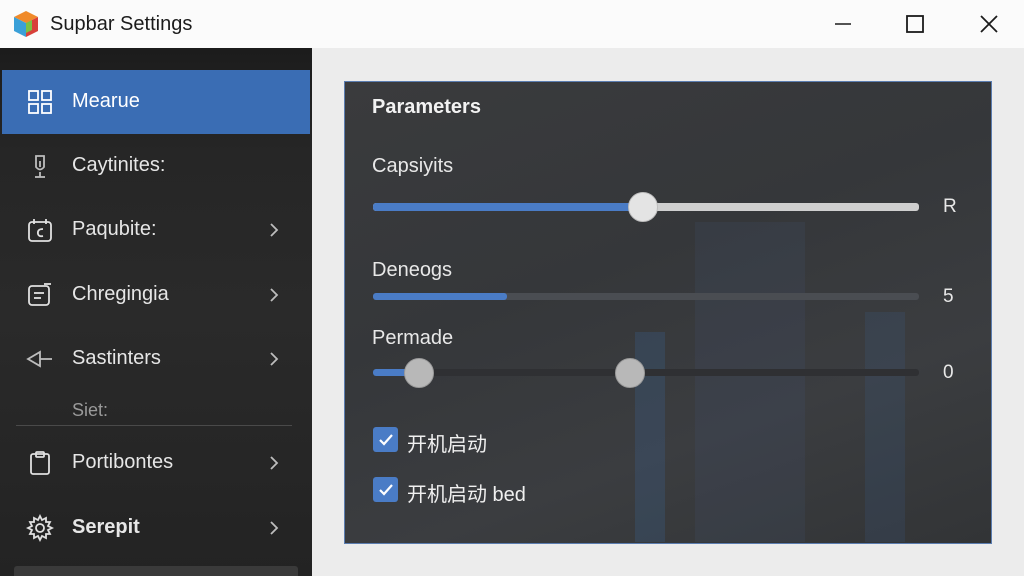 The width and height of the screenshot is (1024, 576). I want to click on slider-value-deneogs: 5, so click(948, 296).